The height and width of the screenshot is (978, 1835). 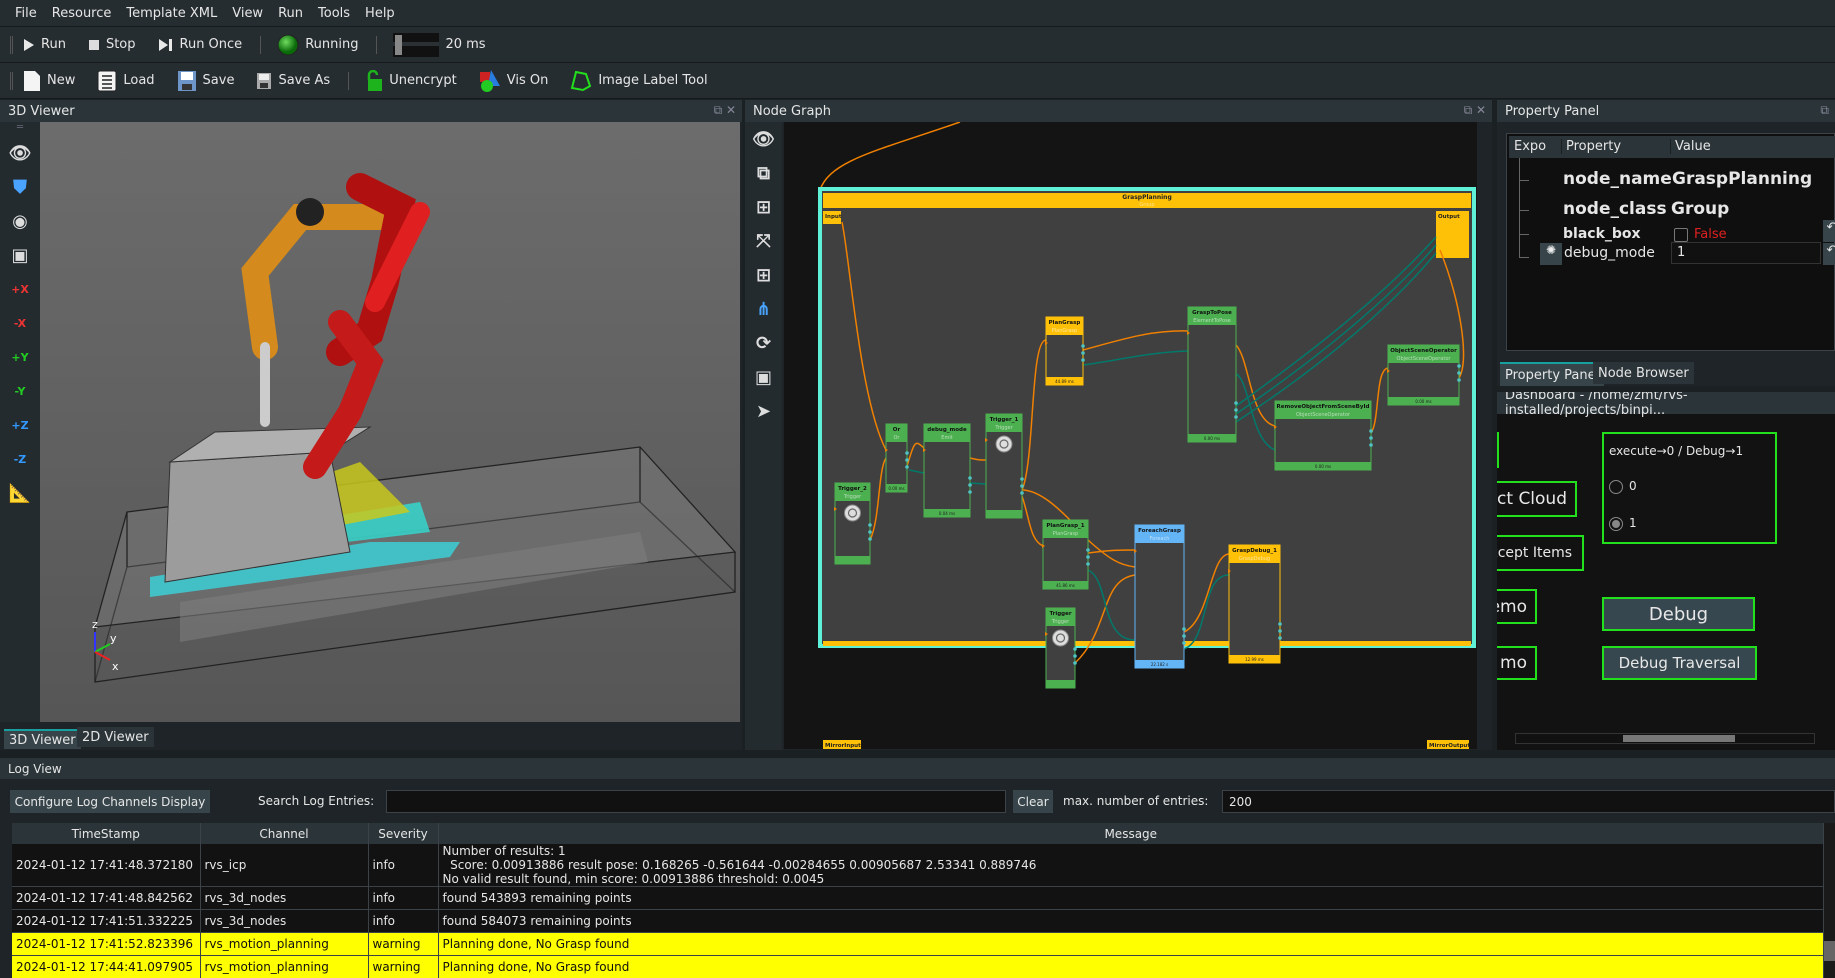 What do you see at coordinates (1061, 648) in the screenshot?
I see `node-trigger: Trigger Trigger` at bounding box center [1061, 648].